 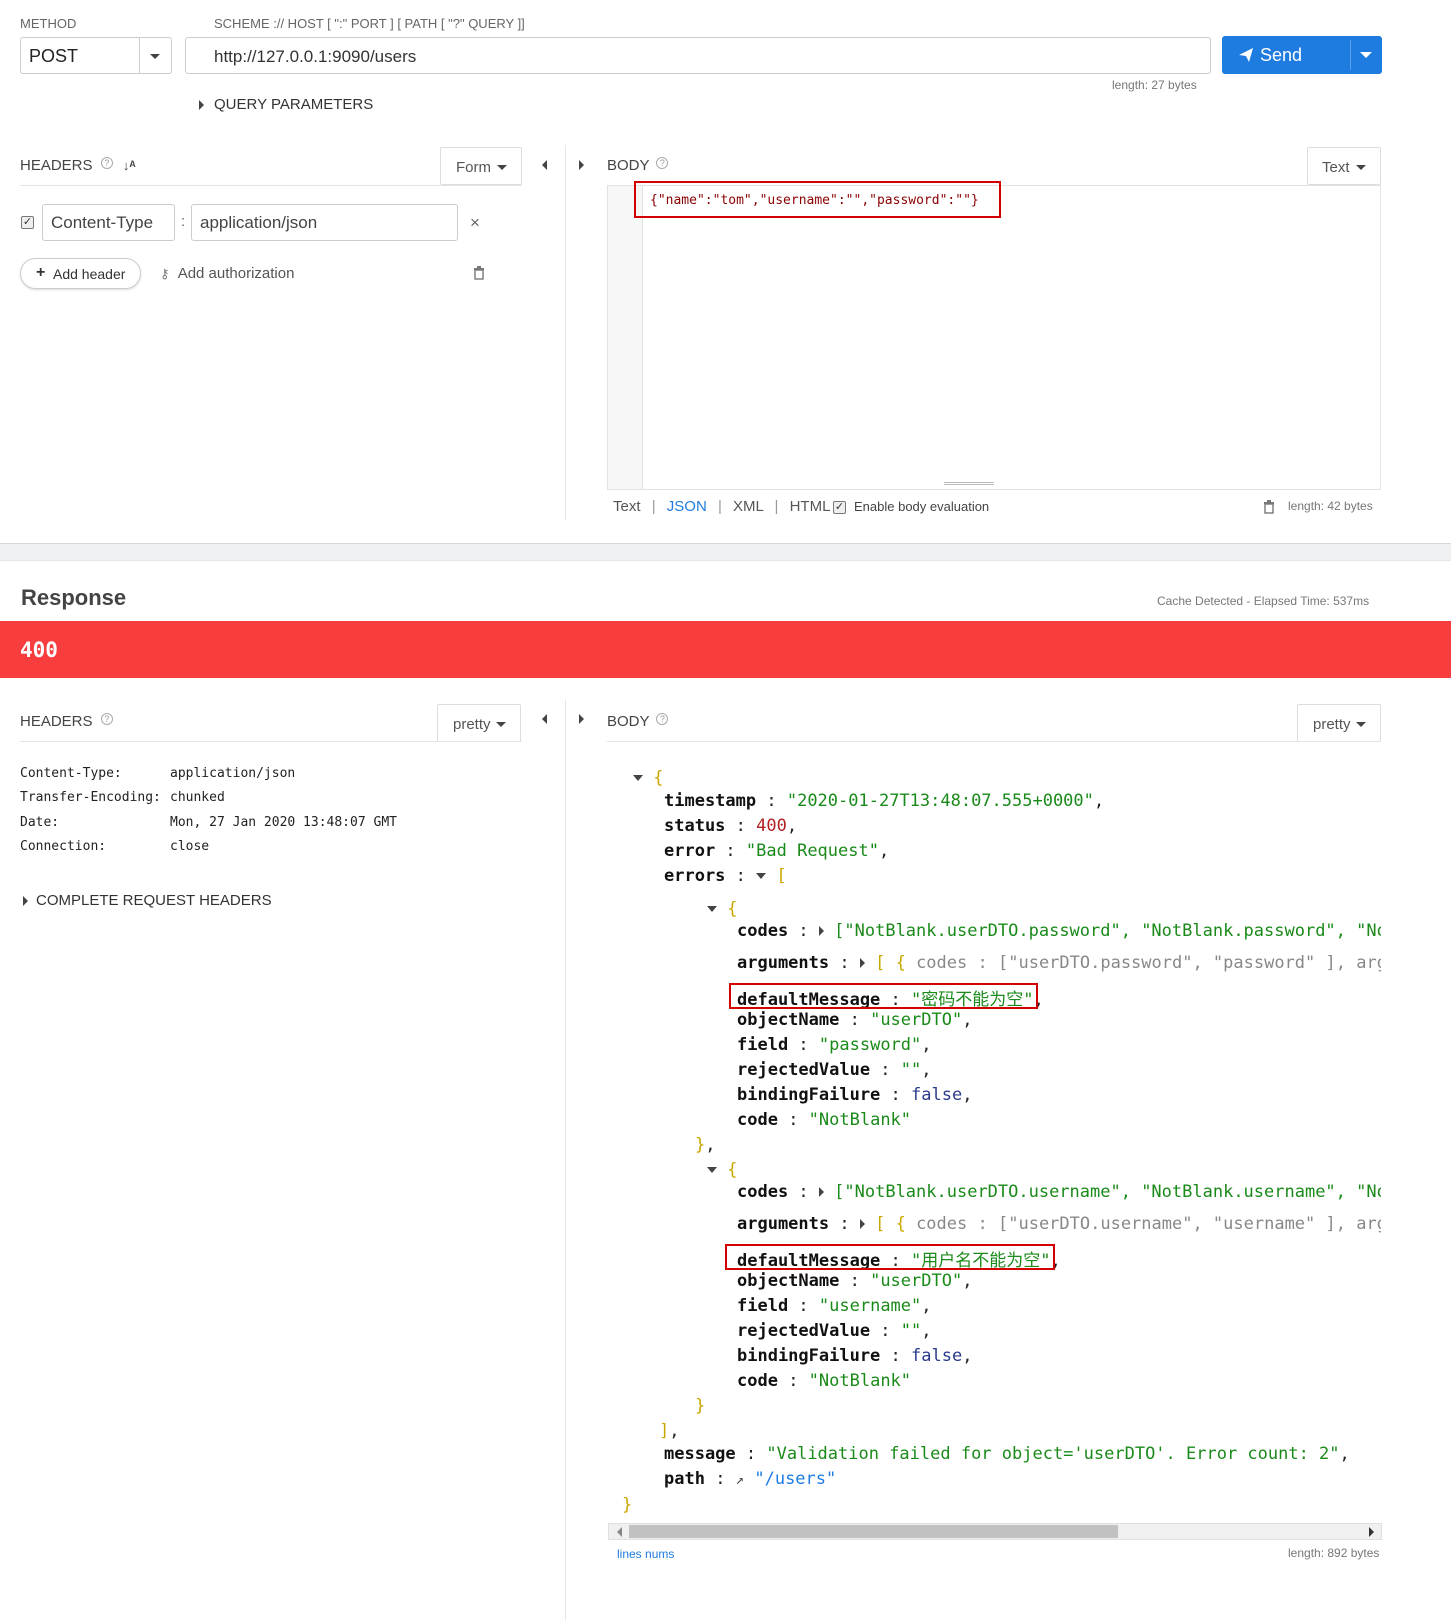 I want to click on scroll-left-icon, so click(x=619, y=1532).